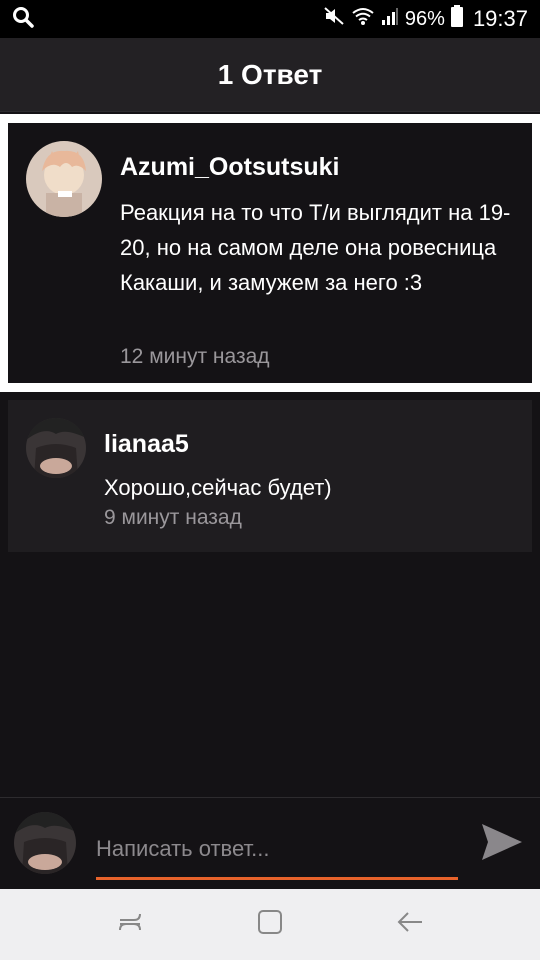  I want to click on compose-bar, so click(270, 843).